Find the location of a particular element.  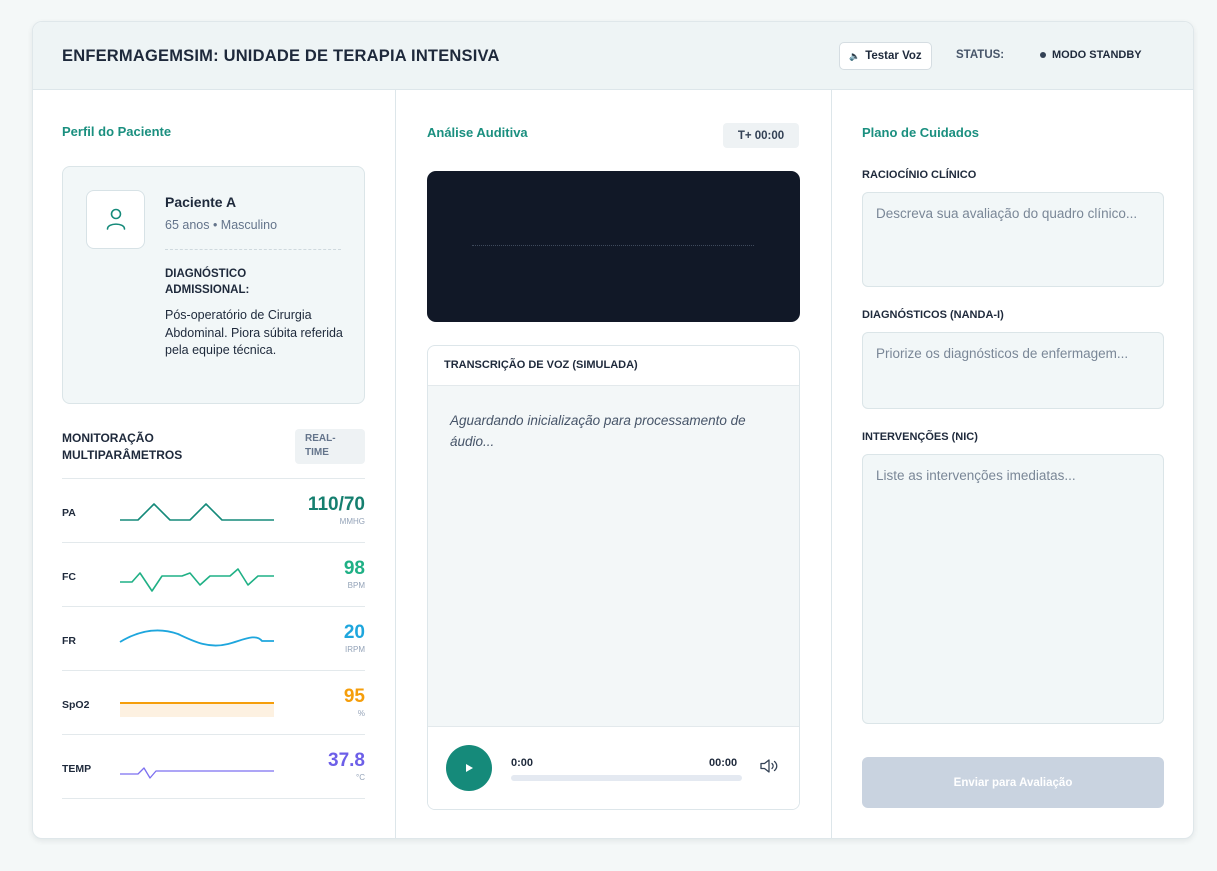

reasoning-label: RACIOCÍNIO CLÍNICO is located at coordinates (919, 175).